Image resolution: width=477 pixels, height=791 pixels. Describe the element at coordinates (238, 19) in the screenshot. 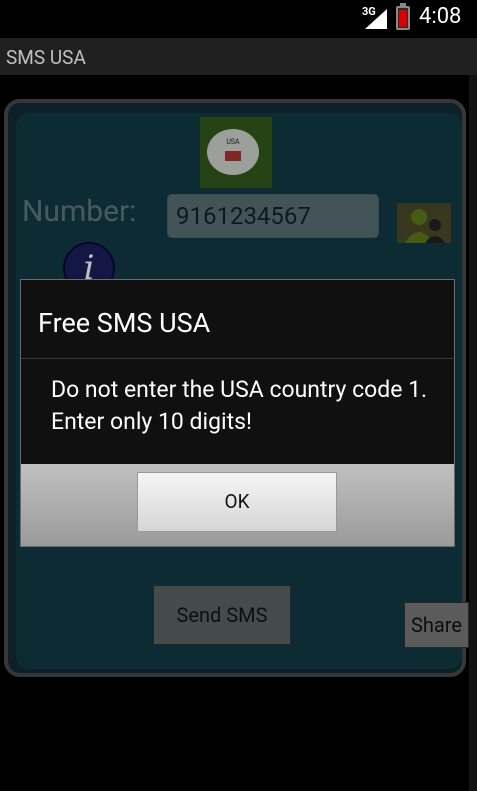

I see `status-bar: 3G 4:08` at that location.